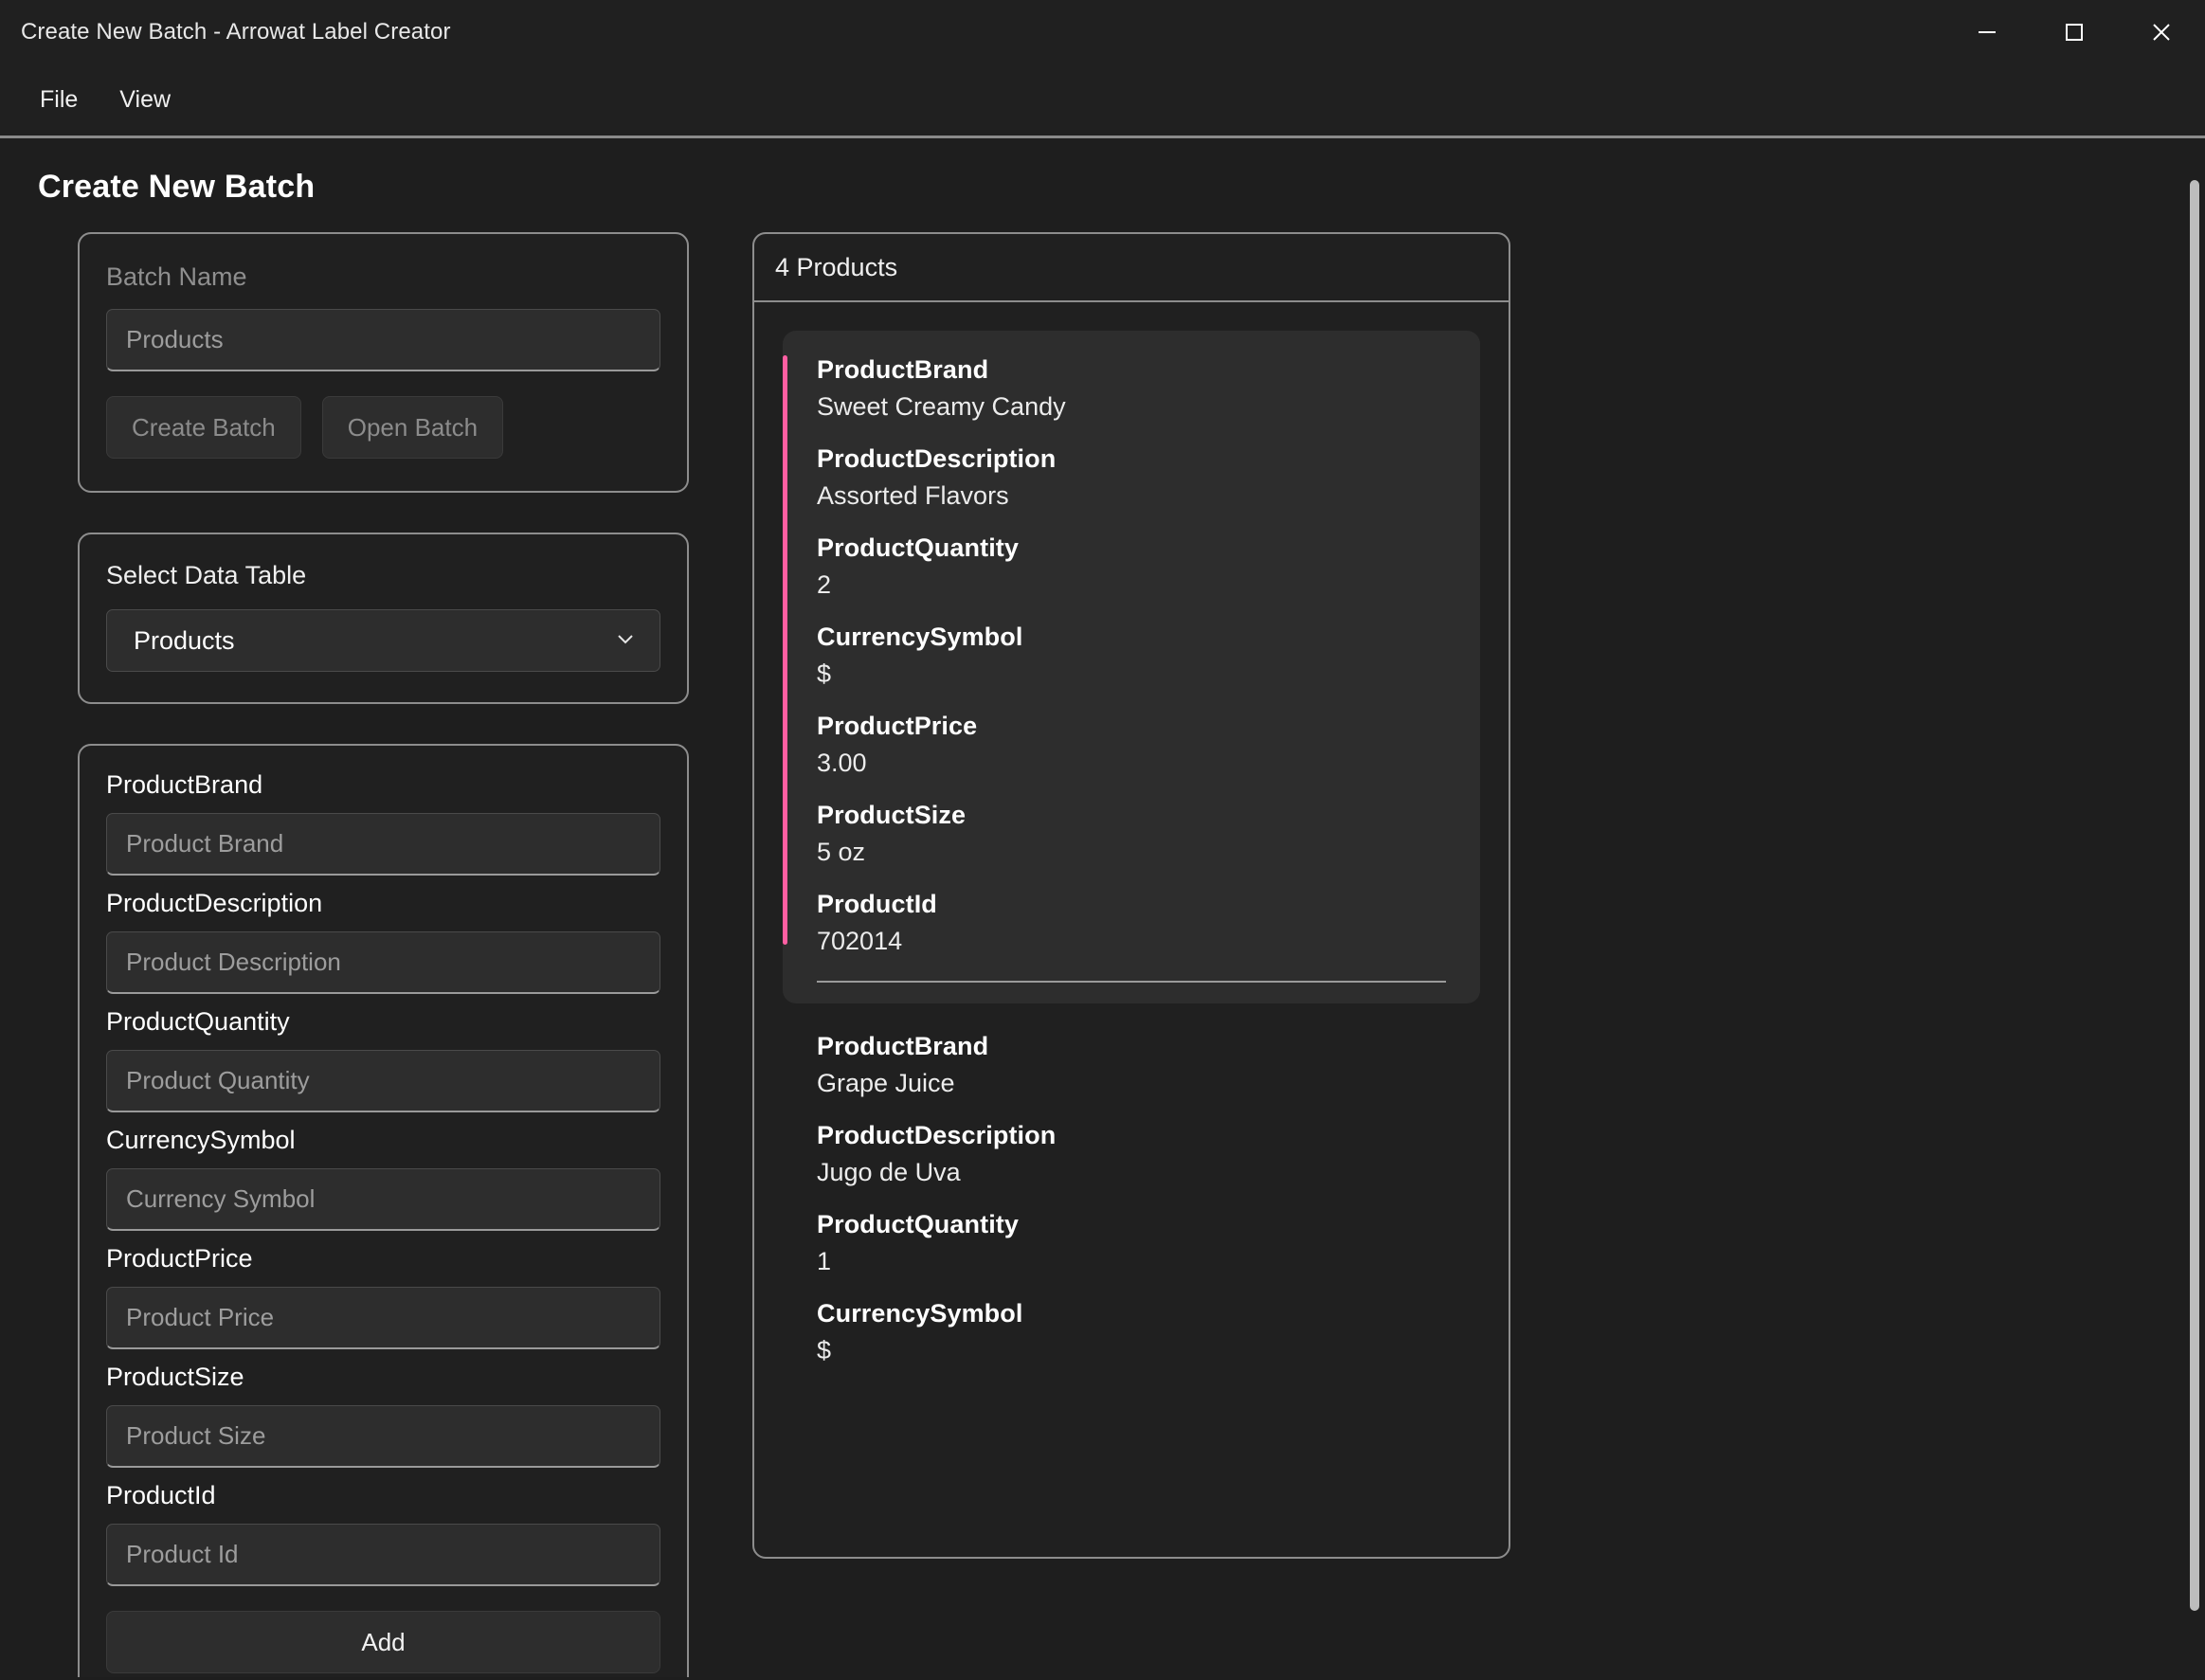 The height and width of the screenshot is (1680, 2205). I want to click on product-field: ProductDescription Assorted Flavors, so click(1131, 477).